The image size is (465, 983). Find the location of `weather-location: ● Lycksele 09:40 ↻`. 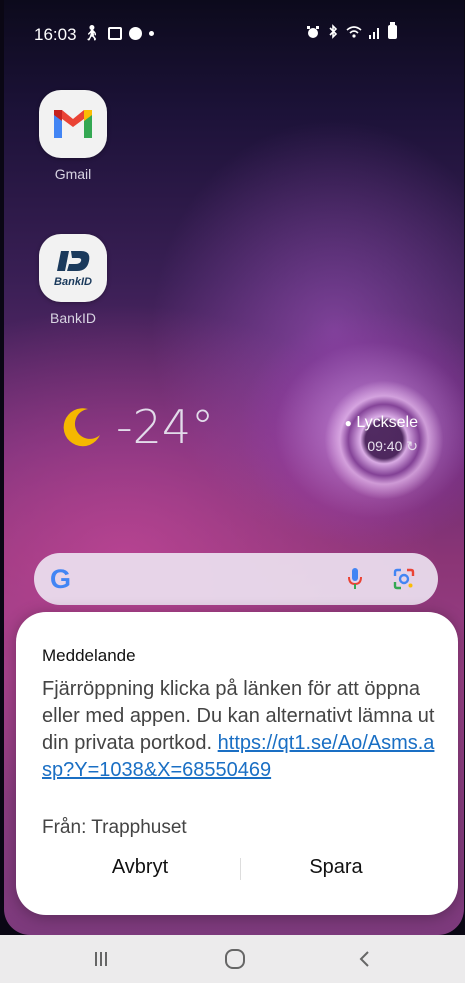

weather-location: ● Lycksele 09:40 ↻ is located at coordinates (368, 434).